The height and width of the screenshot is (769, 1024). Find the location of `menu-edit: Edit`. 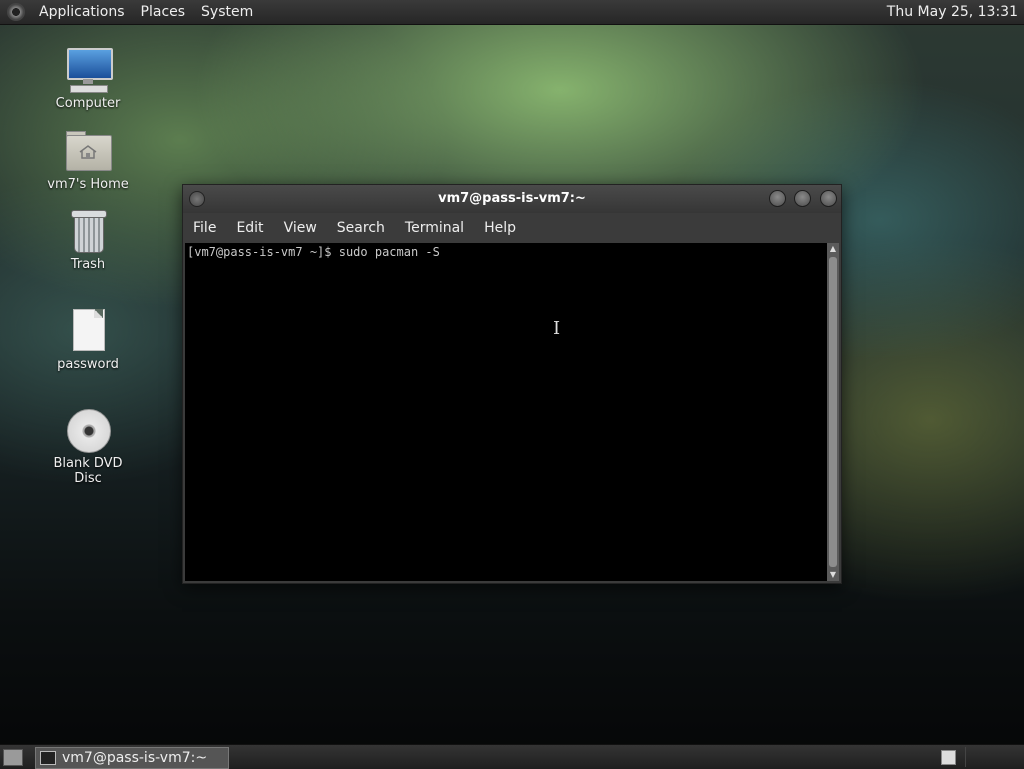

menu-edit: Edit is located at coordinates (249, 228).